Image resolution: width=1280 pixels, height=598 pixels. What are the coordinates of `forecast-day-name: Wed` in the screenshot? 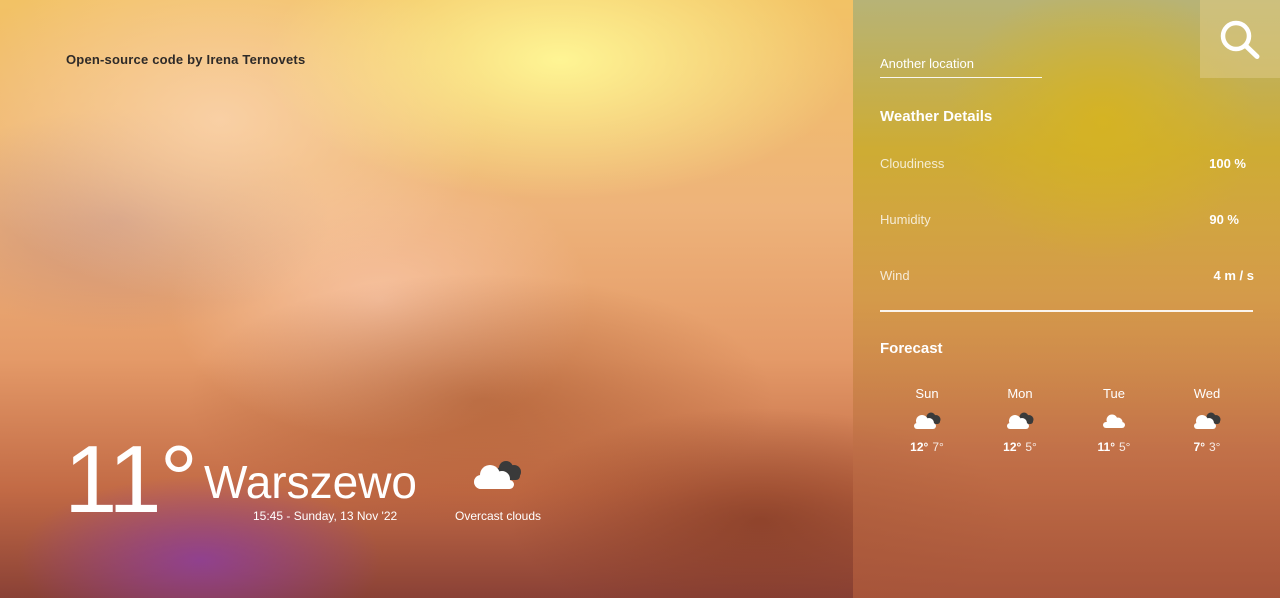 It's located at (1207, 393).